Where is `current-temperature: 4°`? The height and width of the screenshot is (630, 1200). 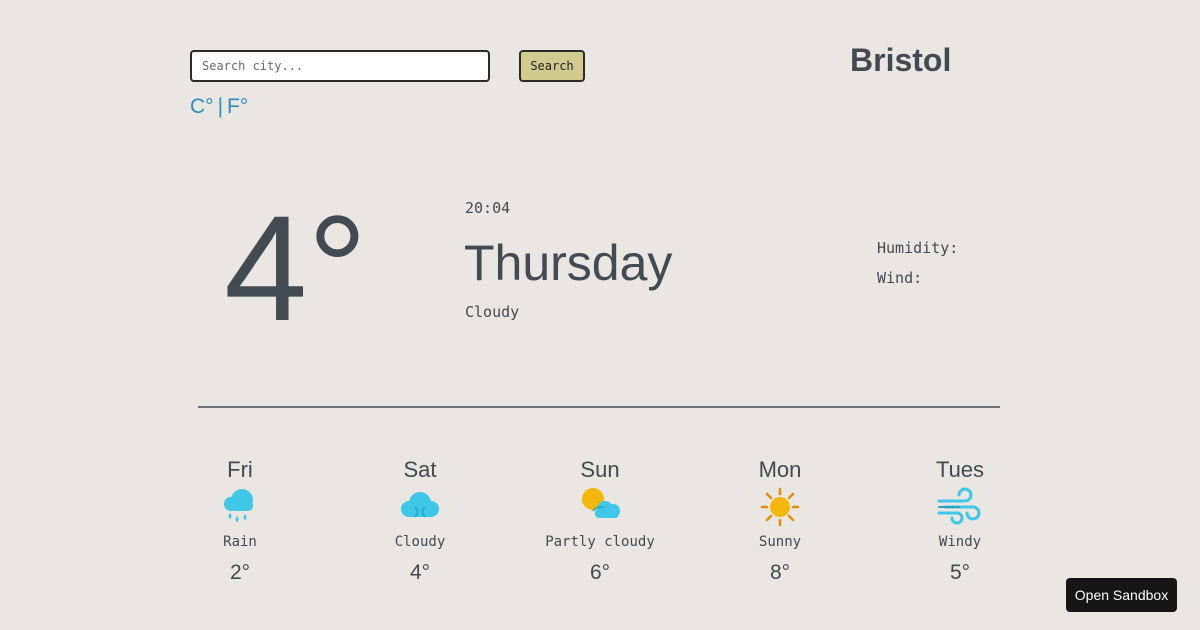 current-temperature: 4° is located at coordinates (296, 268).